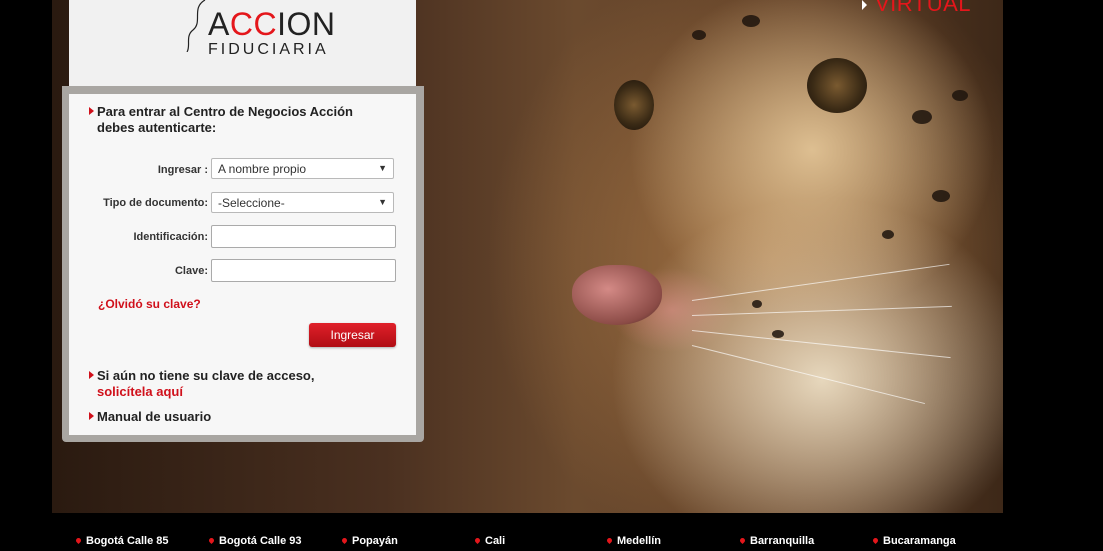  What do you see at coordinates (375, 541) in the screenshot?
I see `office-name: Popayán` at bounding box center [375, 541].